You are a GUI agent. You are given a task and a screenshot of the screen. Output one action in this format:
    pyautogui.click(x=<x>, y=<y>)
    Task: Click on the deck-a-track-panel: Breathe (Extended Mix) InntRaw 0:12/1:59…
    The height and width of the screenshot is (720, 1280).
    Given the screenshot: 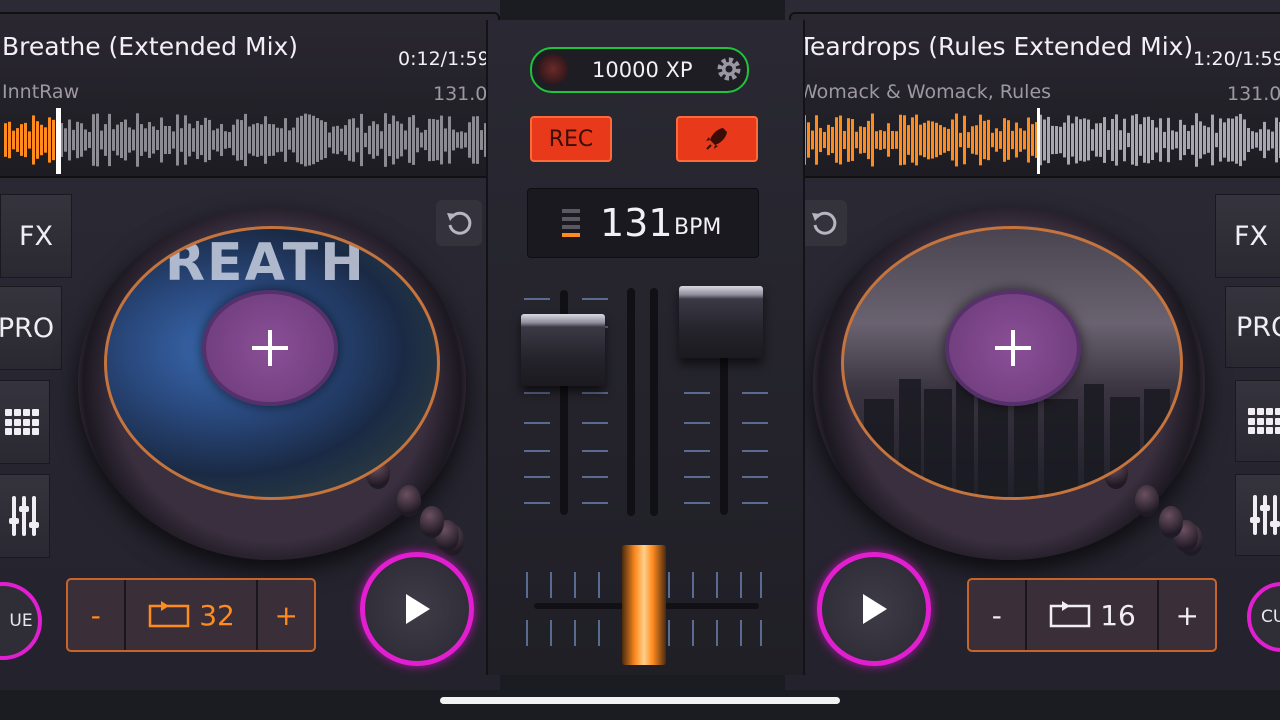 What is the action you would take?
    pyautogui.click(x=250, y=95)
    